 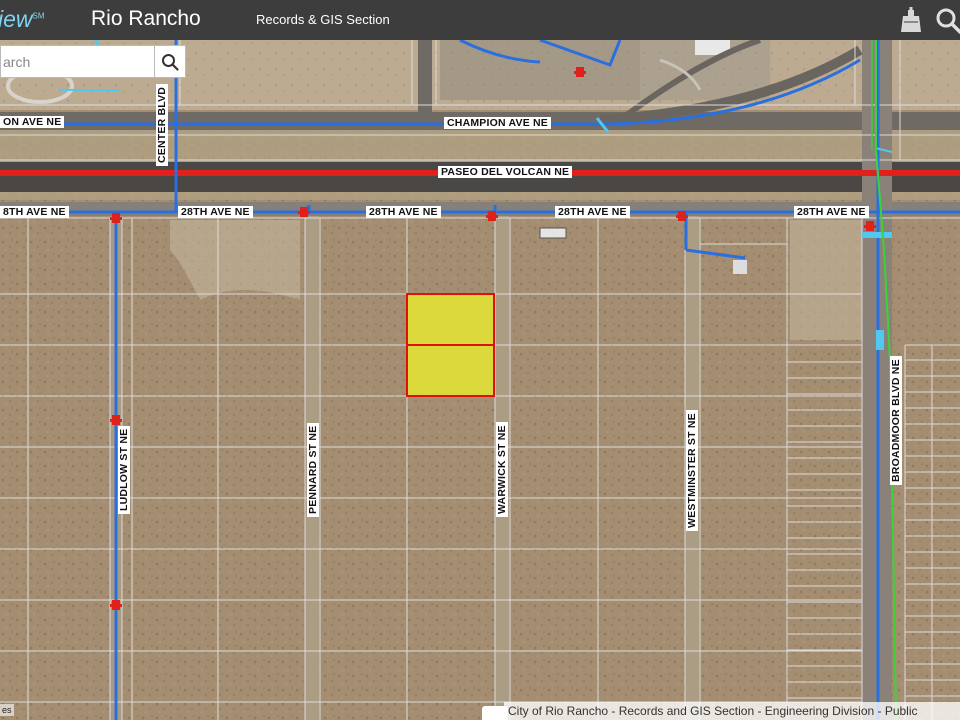 I want to click on app-title: Rio Rancho, so click(x=146, y=18).